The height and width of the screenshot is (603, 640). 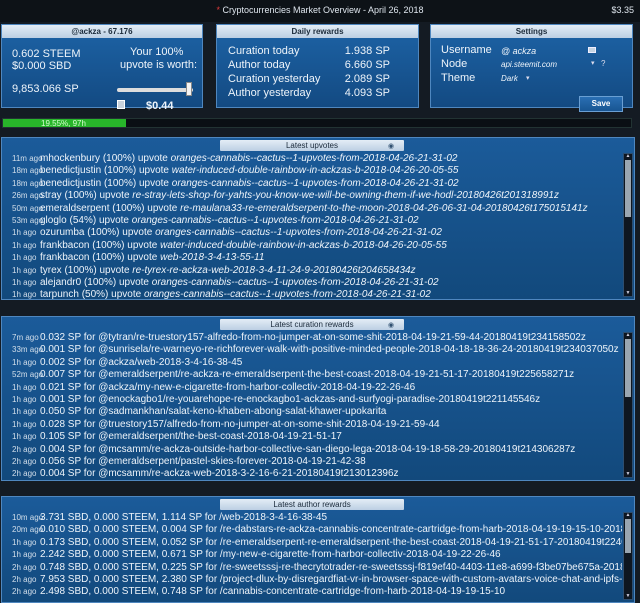 I want to click on upvote-time: 1h ago, so click(x=24, y=294).